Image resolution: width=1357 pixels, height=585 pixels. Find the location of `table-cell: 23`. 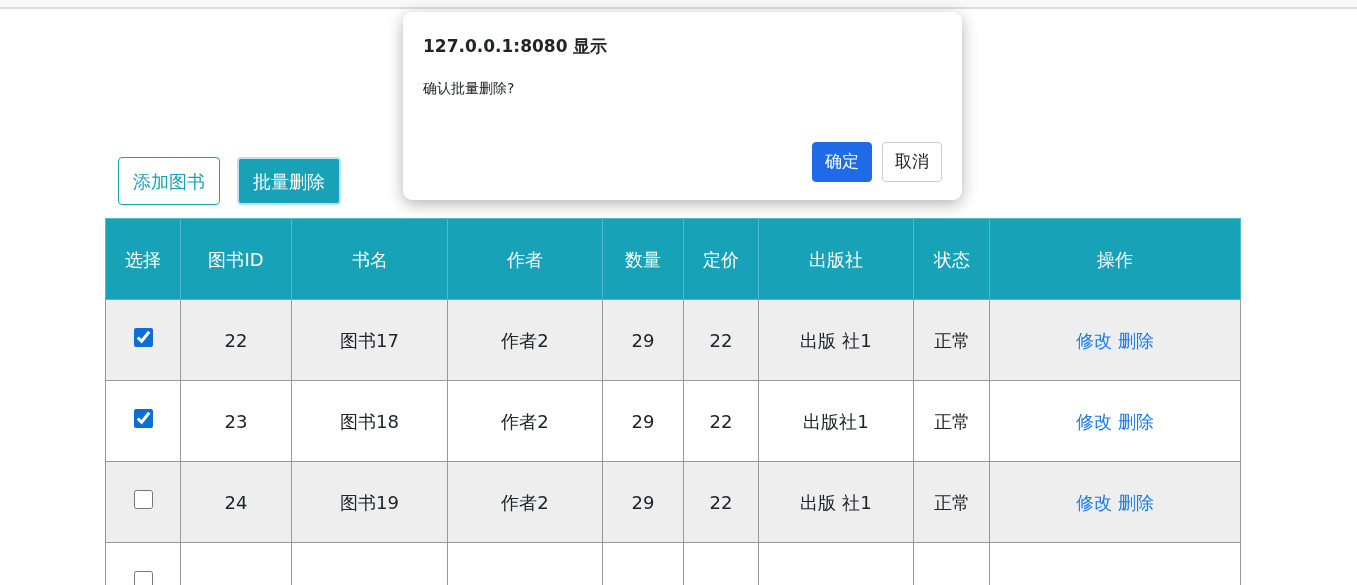

table-cell: 23 is located at coordinates (236, 421).